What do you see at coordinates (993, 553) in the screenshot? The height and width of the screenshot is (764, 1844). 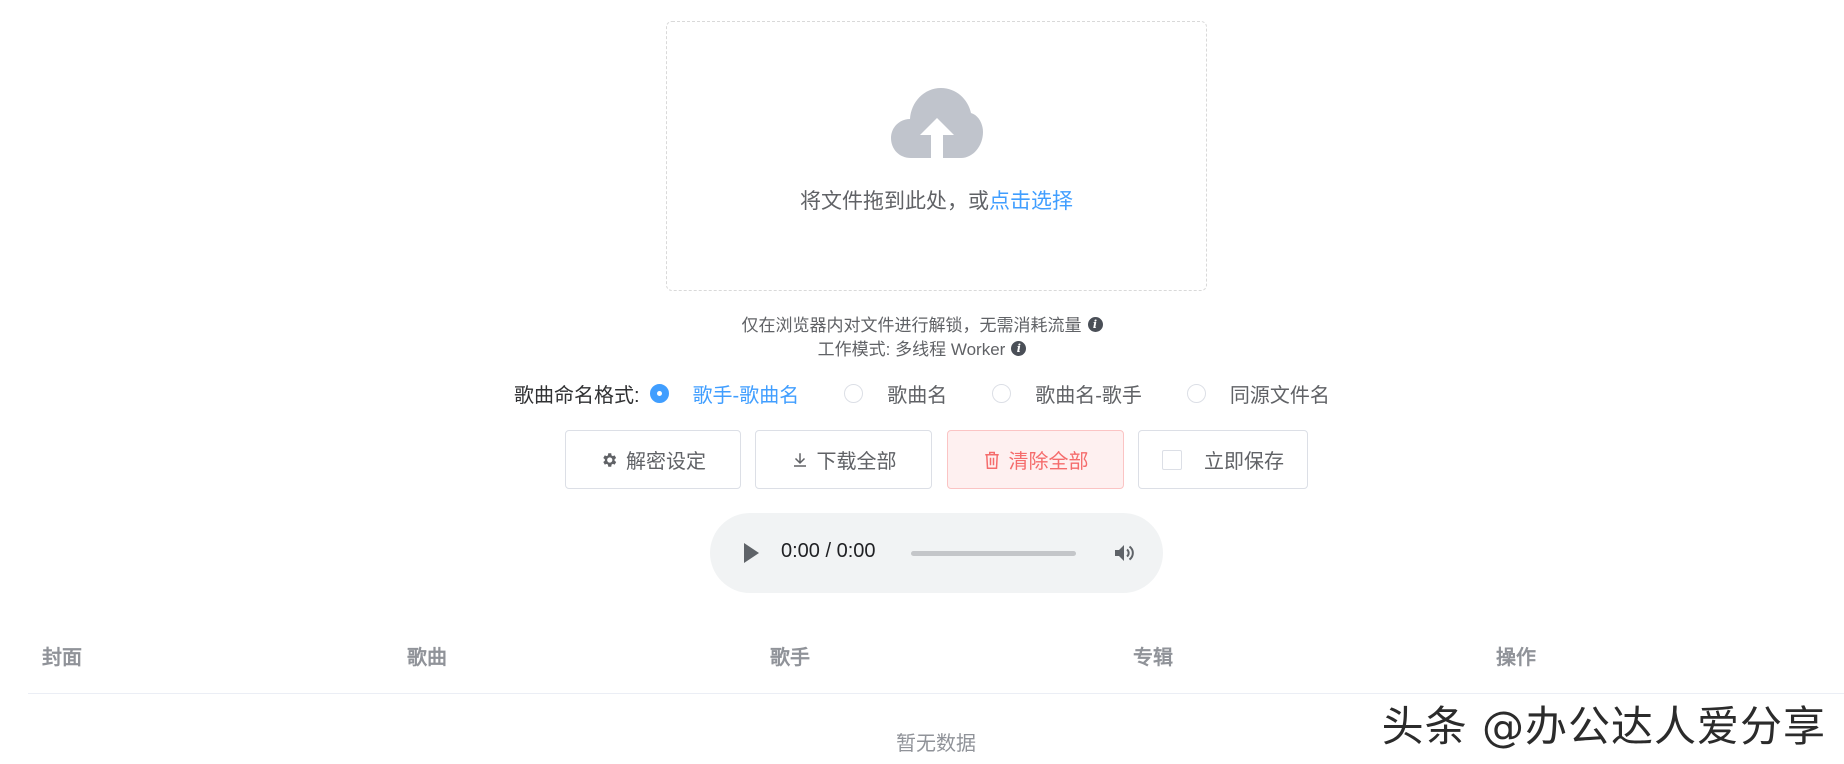 I see `audio-progress-bar` at bounding box center [993, 553].